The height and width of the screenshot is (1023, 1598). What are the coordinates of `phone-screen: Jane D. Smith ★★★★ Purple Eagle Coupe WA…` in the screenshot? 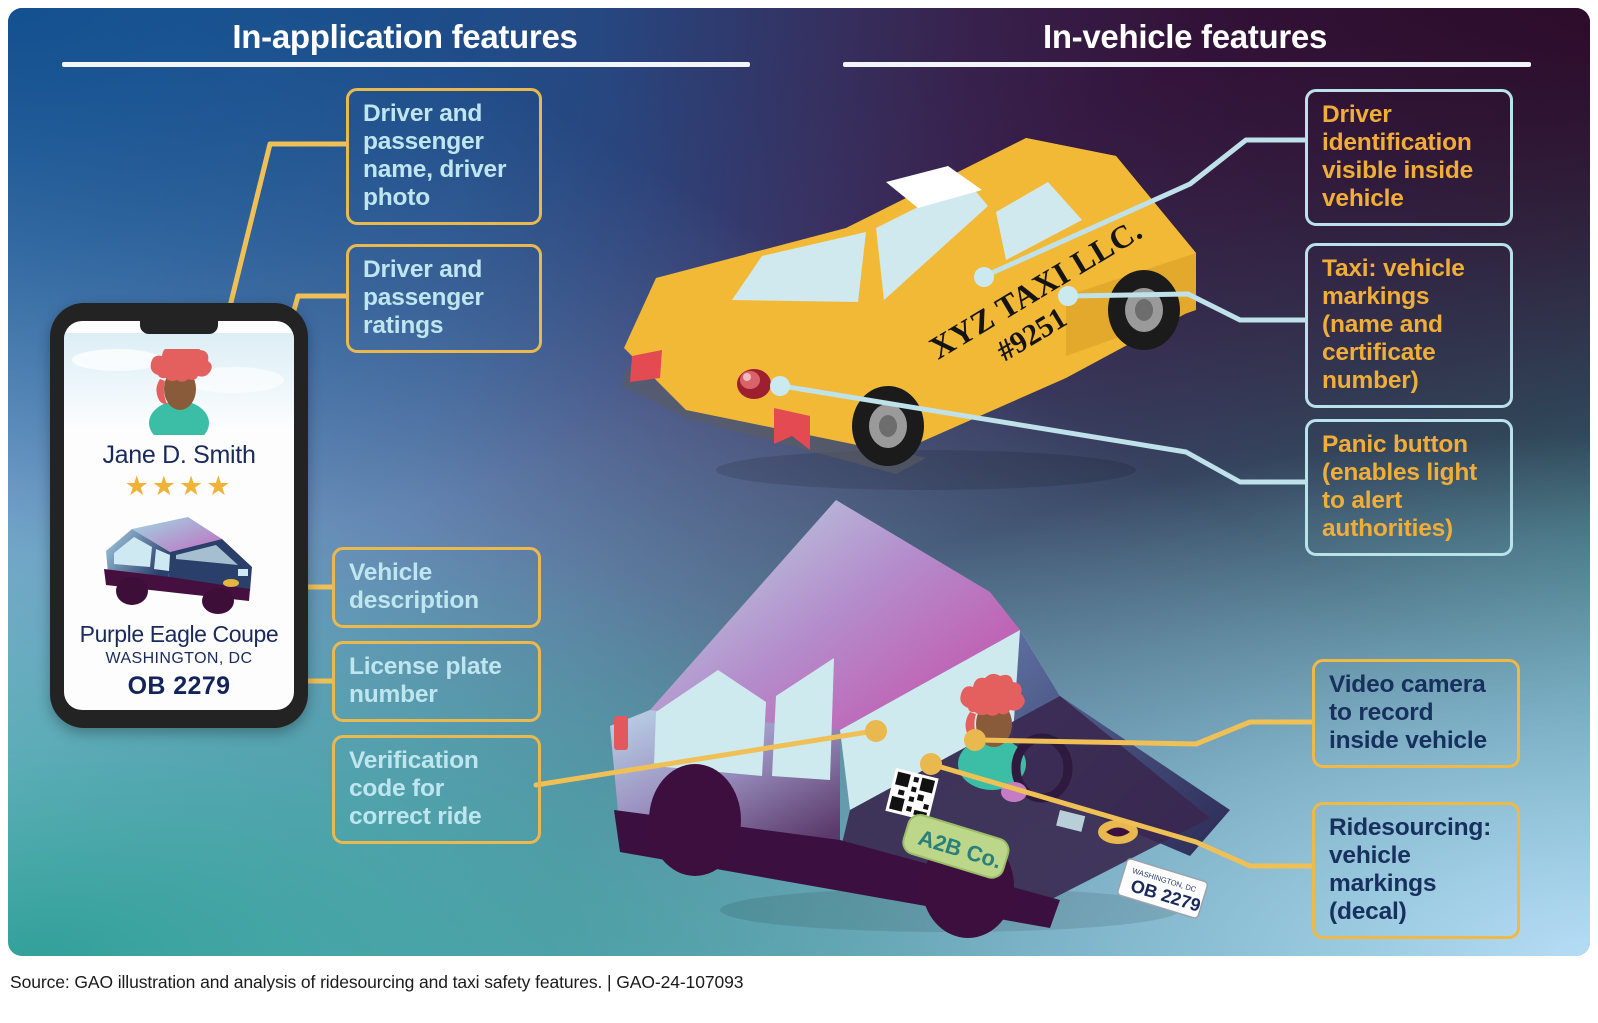 It's located at (179, 515).